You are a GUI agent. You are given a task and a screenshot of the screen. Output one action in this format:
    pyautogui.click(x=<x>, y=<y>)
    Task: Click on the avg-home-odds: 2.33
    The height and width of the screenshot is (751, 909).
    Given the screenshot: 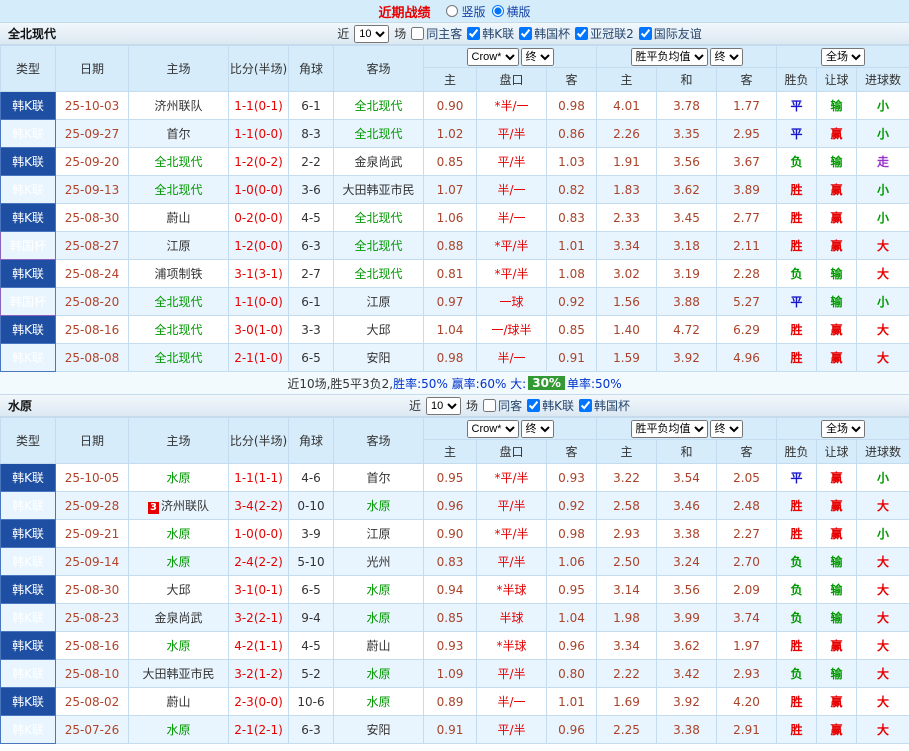 What is the action you would take?
    pyautogui.click(x=626, y=217)
    